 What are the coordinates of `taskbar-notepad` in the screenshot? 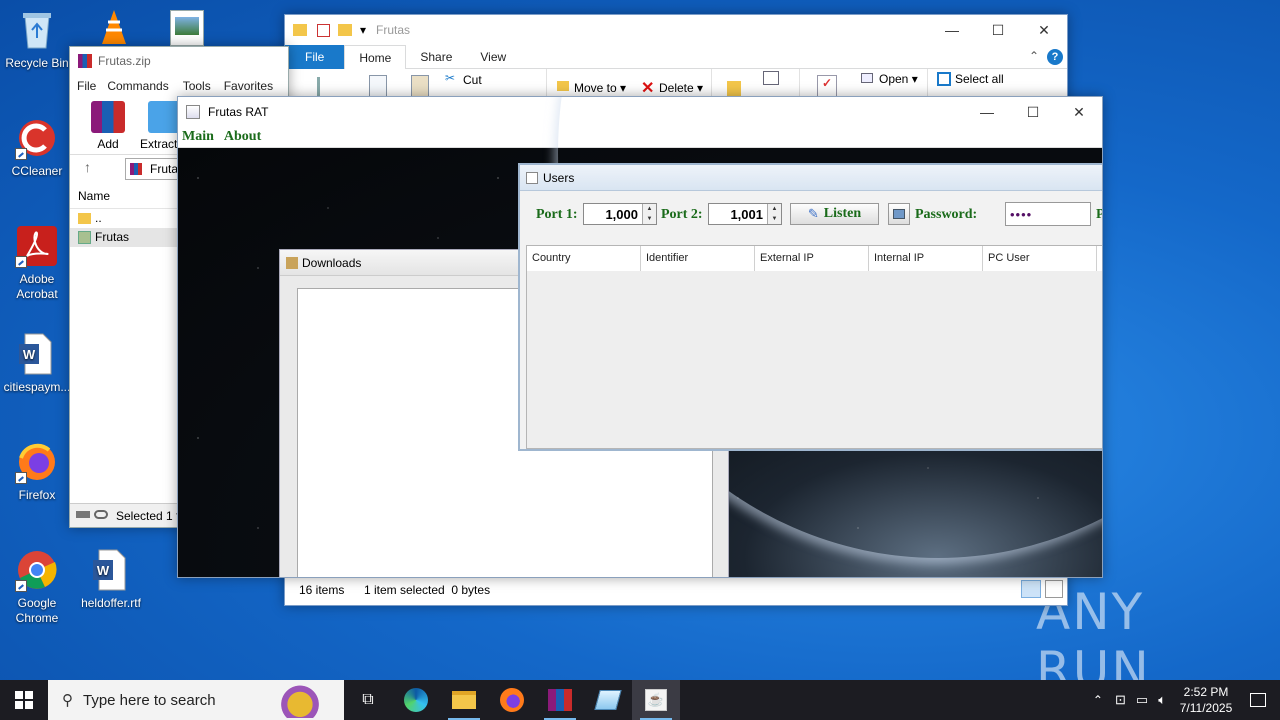 It's located at (608, 700).